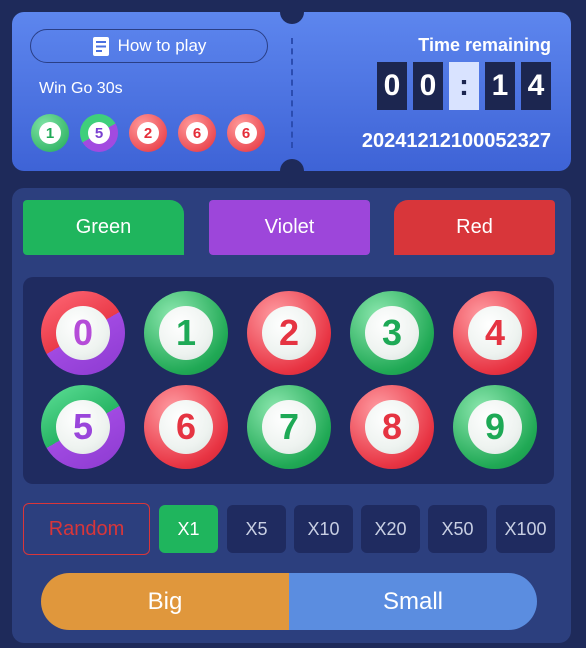 This screenshot has height=648, width=586. I want to click on how-to-play-button: How to play, so click(149, 46).